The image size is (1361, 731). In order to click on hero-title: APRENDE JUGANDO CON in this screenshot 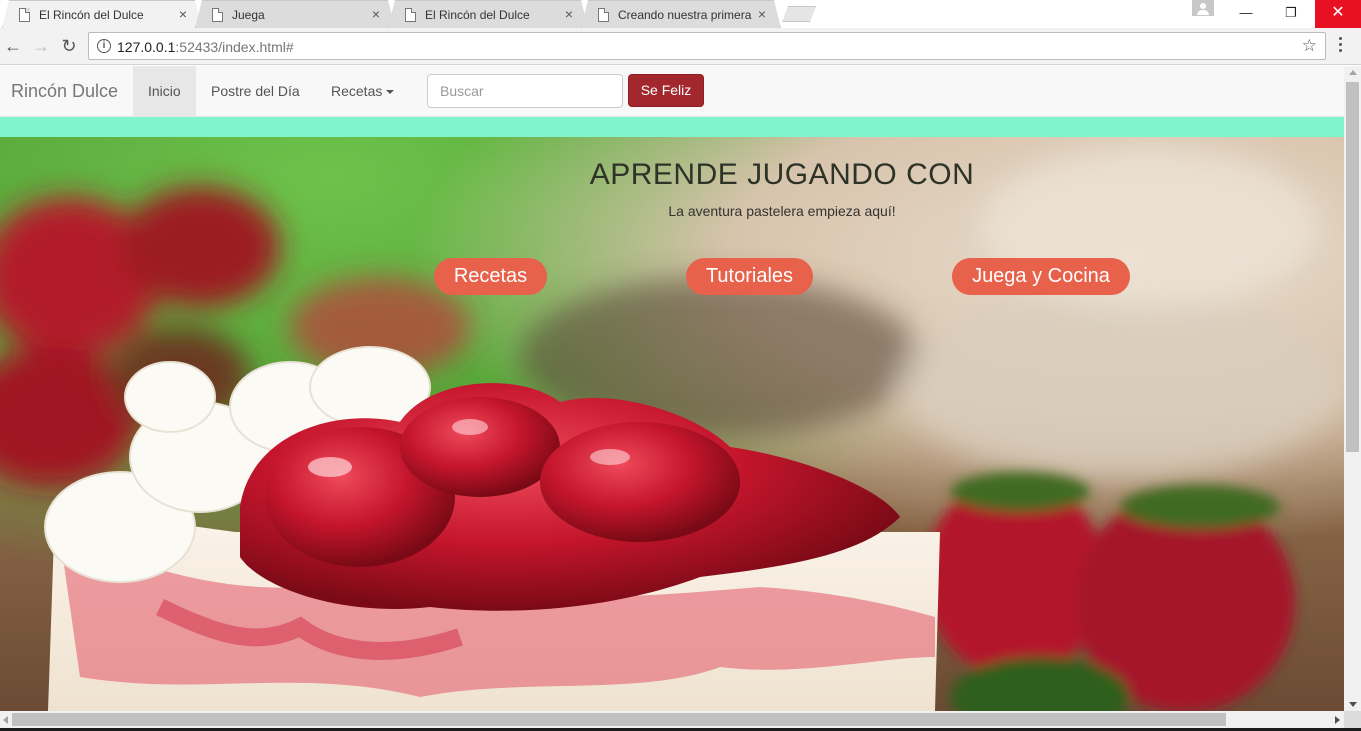, I will do `click(782, 174)`.